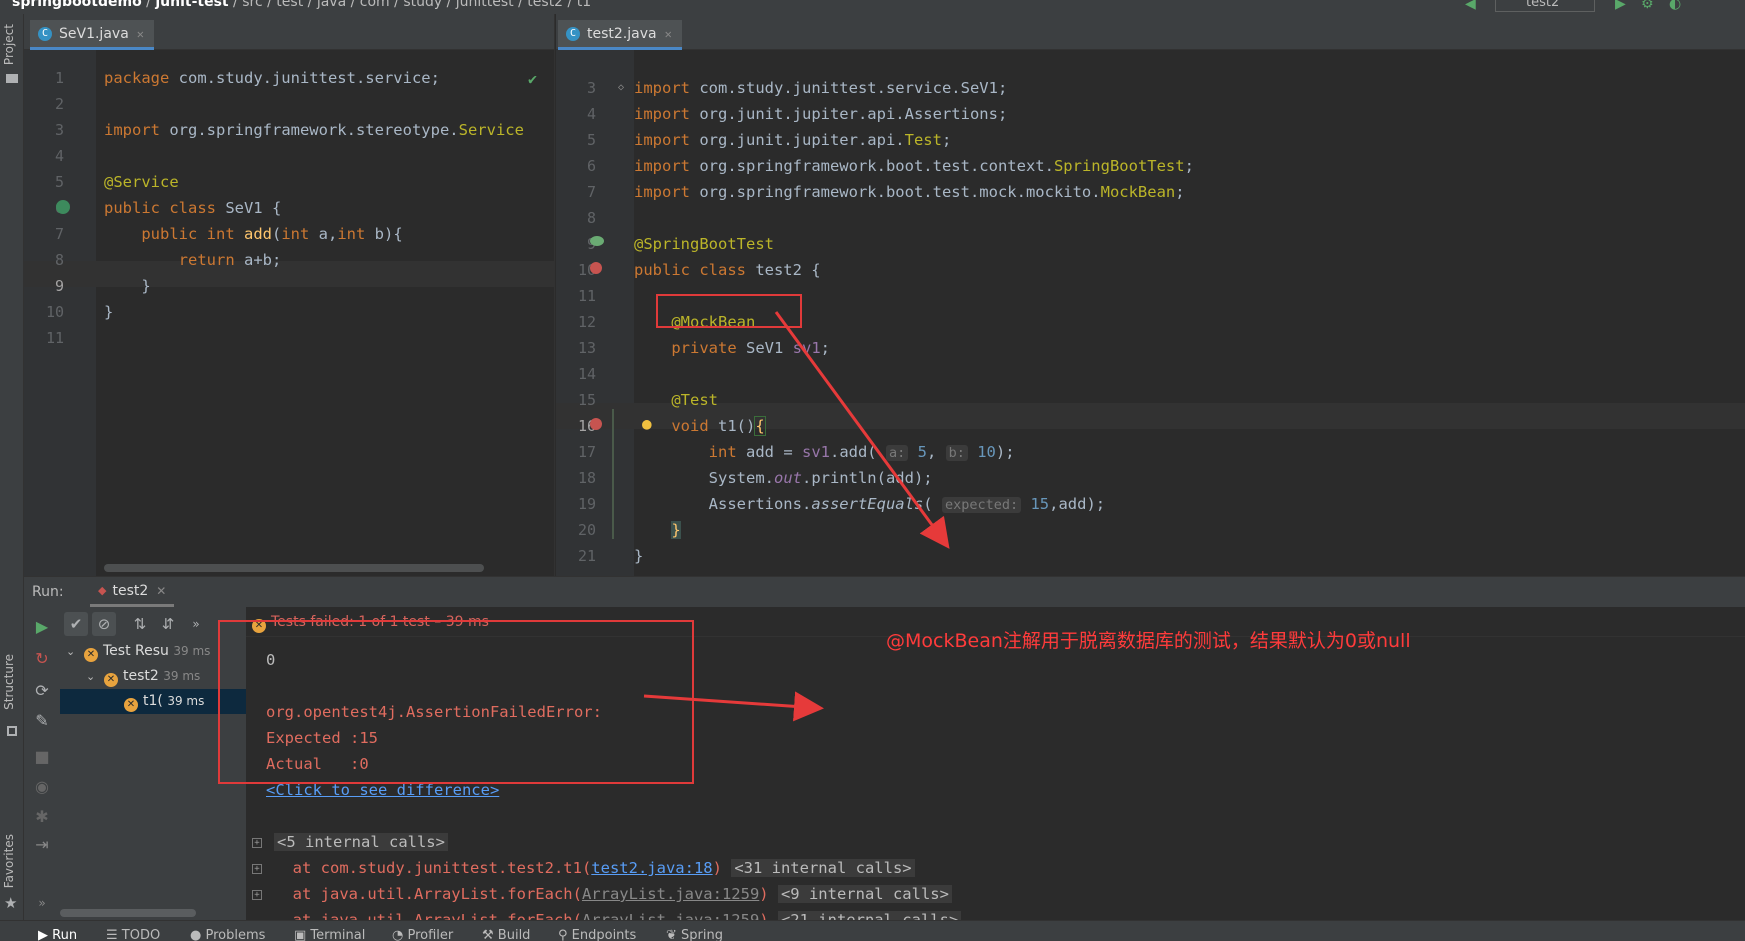 This screenshot has height=941, width=1745. I want to click on bottom-tab-terminal: ▣ Terminal, so click(329, 934).